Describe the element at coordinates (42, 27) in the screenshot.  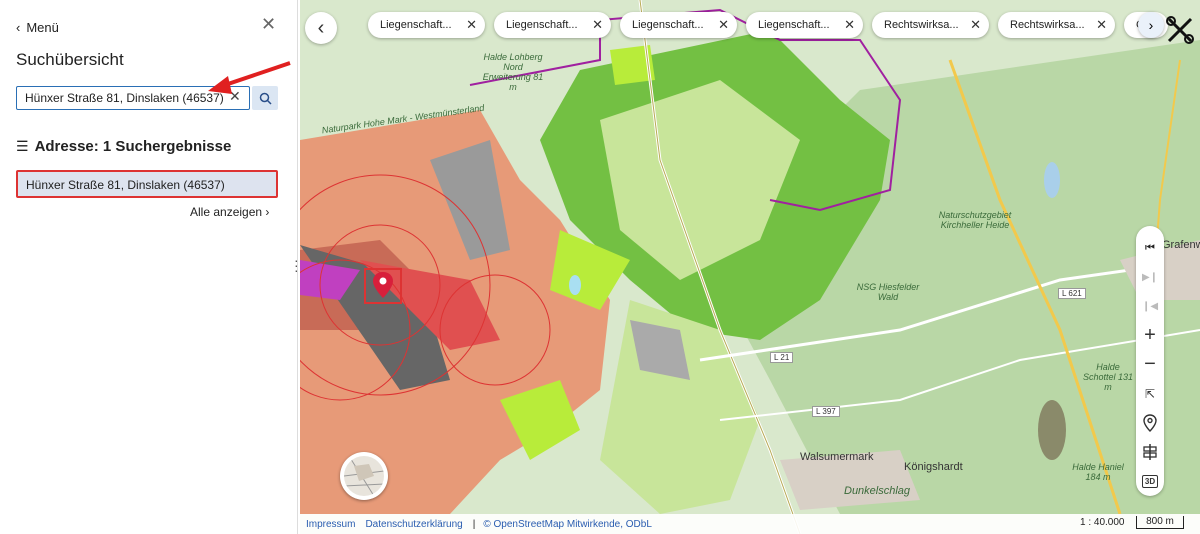
I see `menu-label: Menü` at that location.